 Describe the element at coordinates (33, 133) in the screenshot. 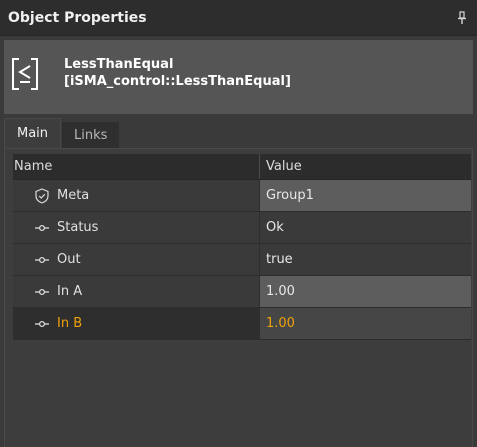

I see `tab-main: Main` at that location.